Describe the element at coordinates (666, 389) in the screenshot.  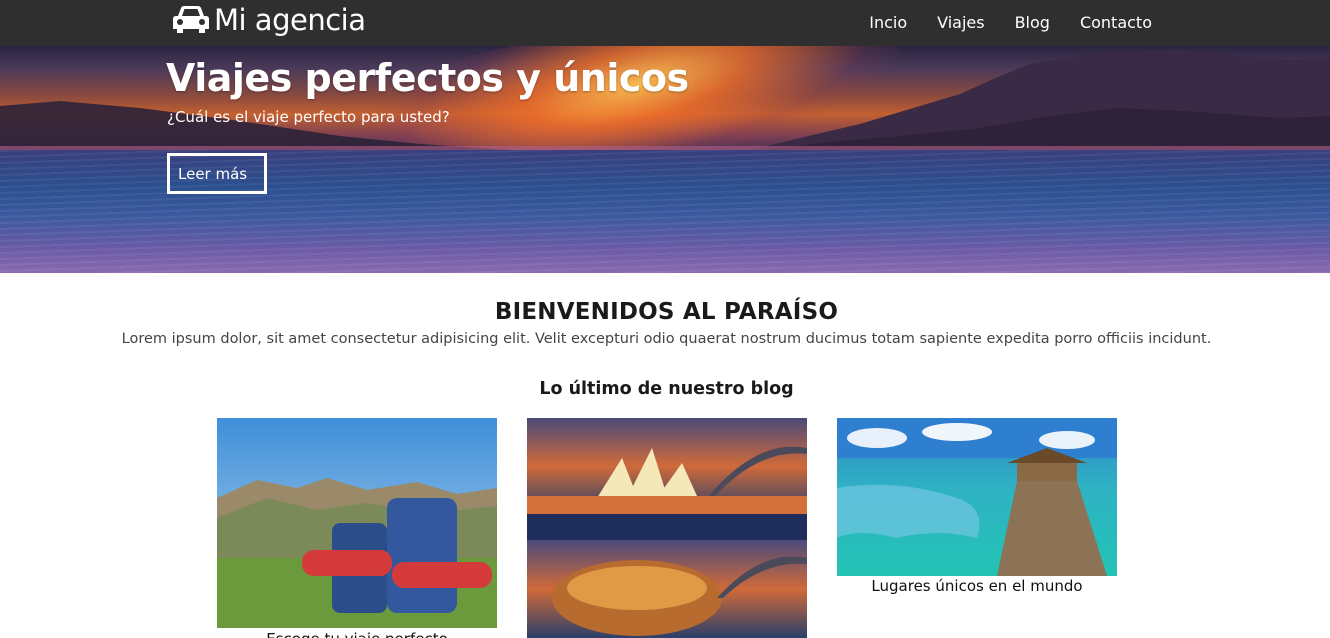
I see `blog-heading: Lo último de nuestro blog` at that location.